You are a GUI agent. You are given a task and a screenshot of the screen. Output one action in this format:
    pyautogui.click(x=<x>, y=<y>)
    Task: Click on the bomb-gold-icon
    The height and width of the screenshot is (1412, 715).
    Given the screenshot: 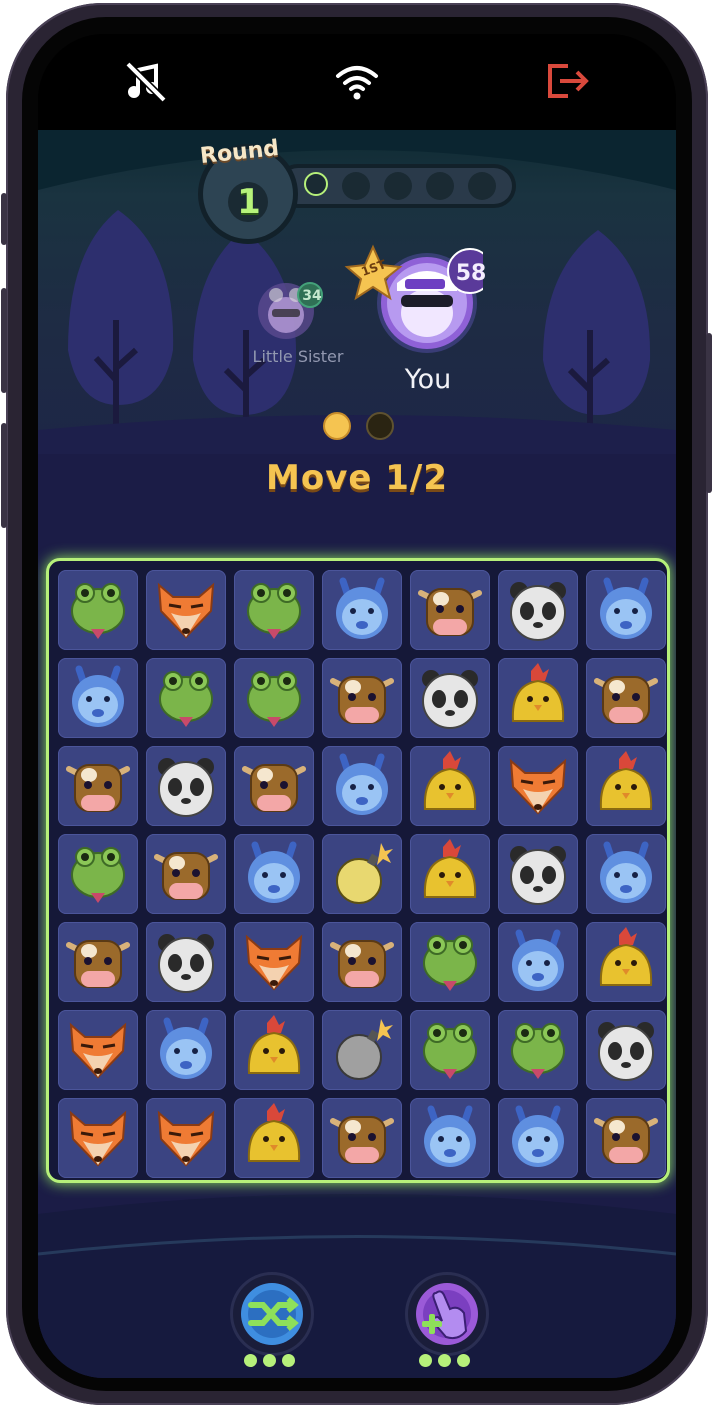 What is the action you would take?
    pyautogui.click(x=364, y=873)
    